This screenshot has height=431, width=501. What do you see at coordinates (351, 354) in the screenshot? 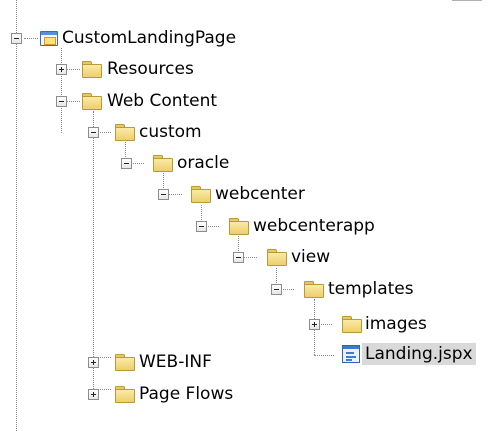
I see `jspx-file-icon` at bounding box center [351, 354].